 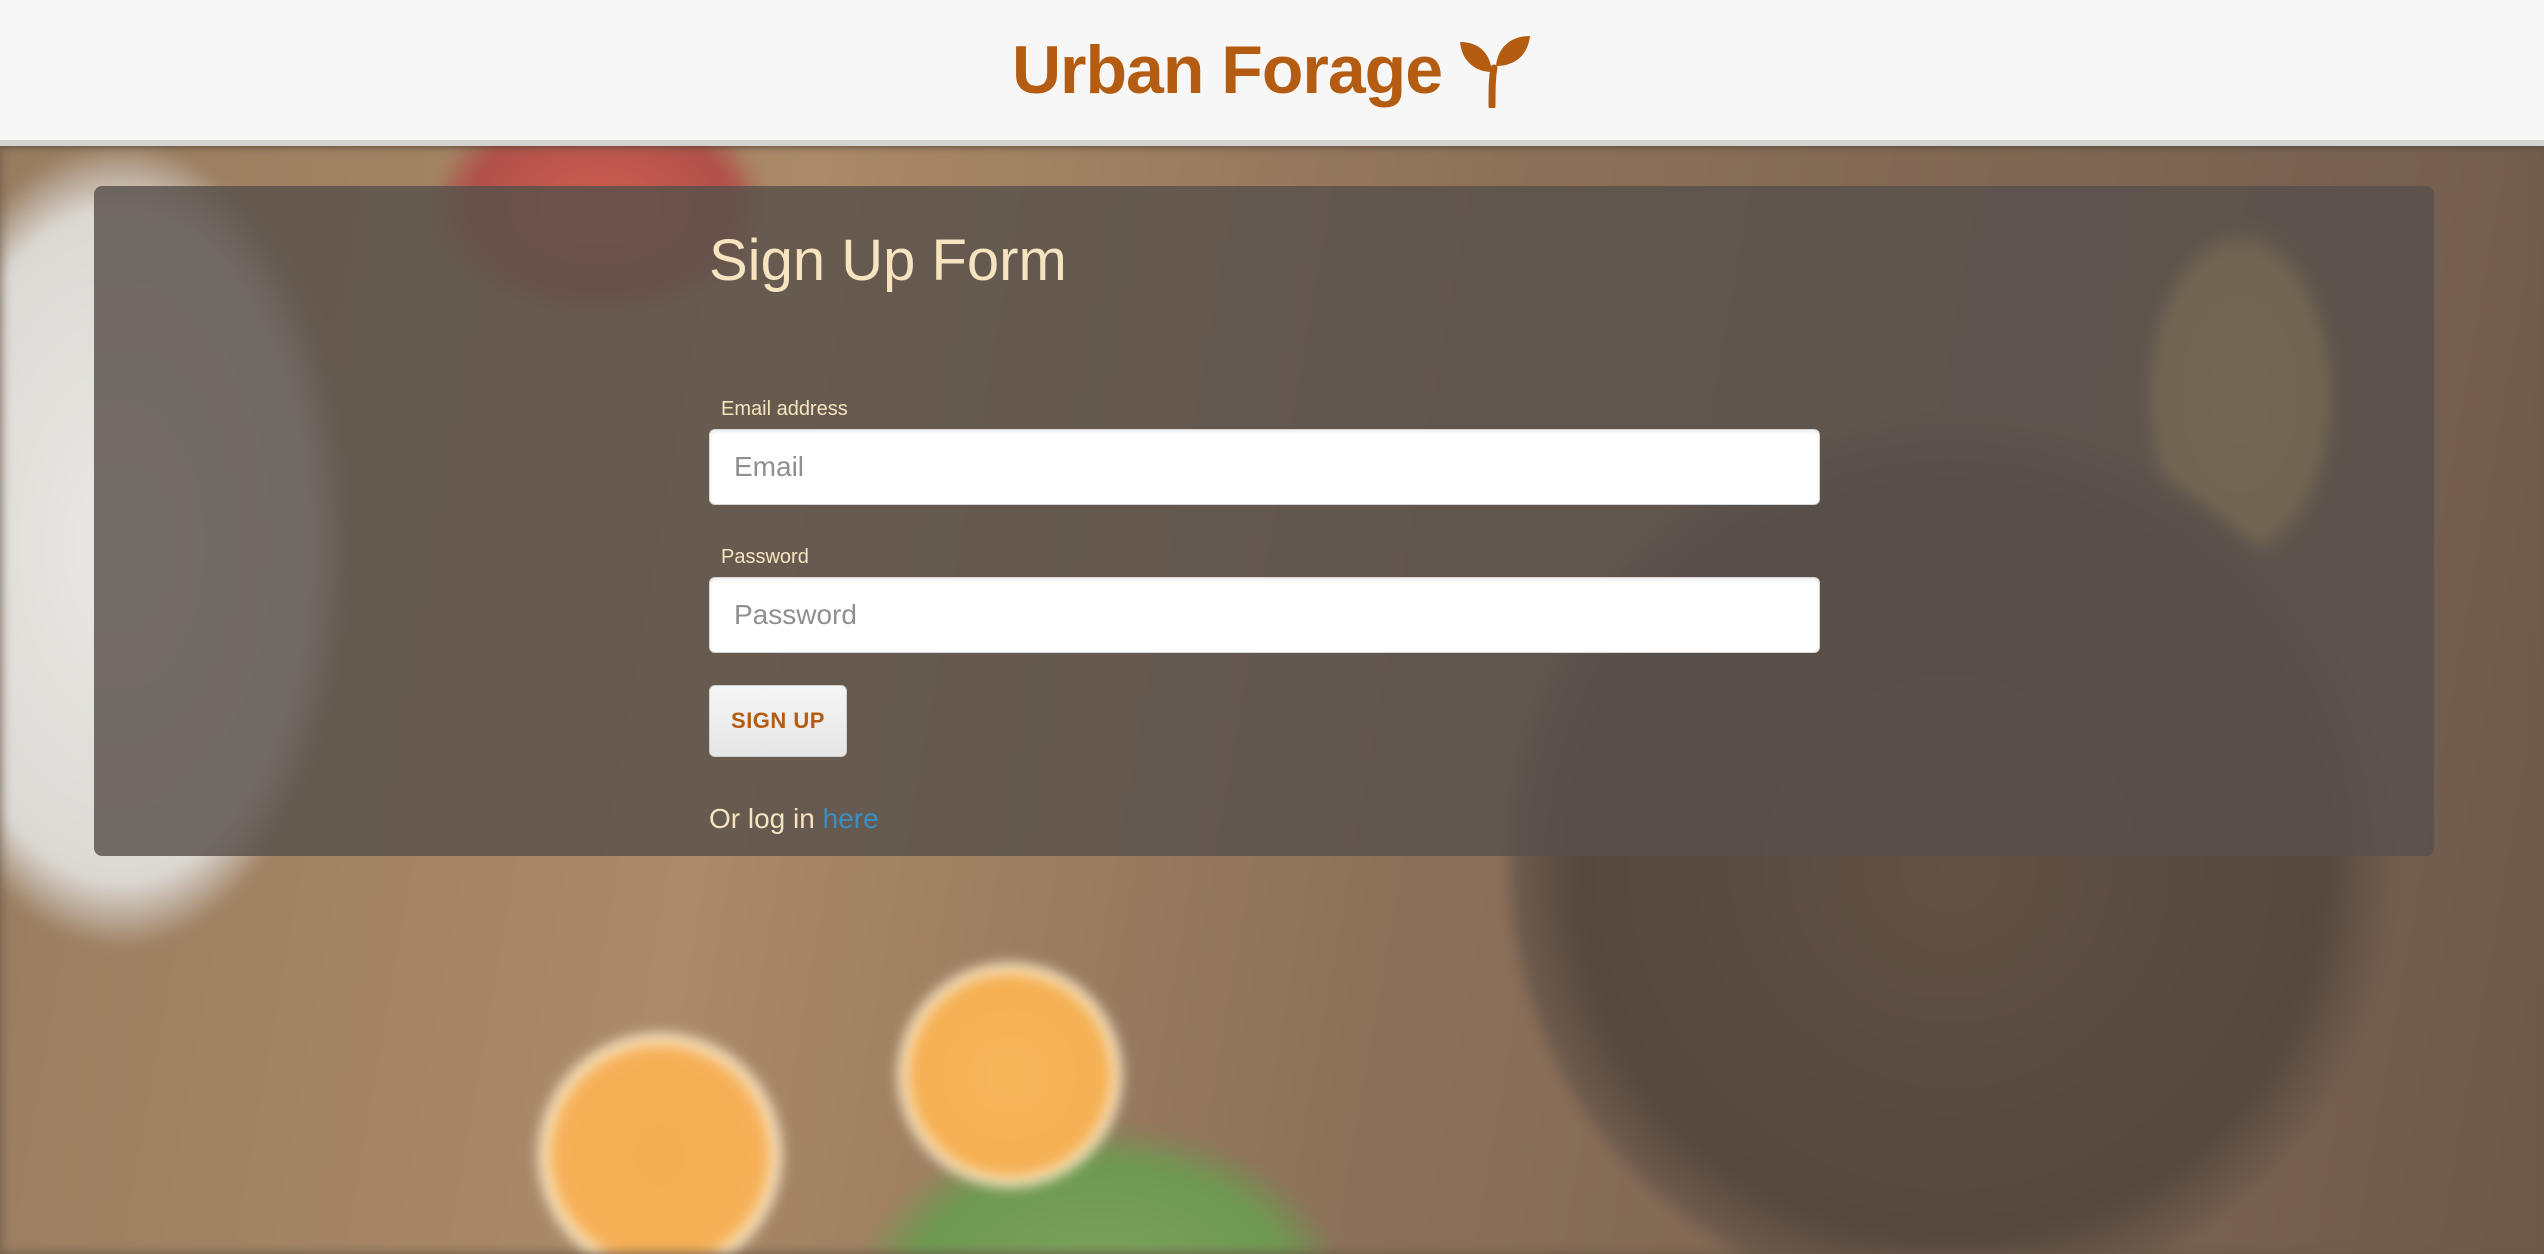 I want to click on password-field, so click(x=1264, y=614).